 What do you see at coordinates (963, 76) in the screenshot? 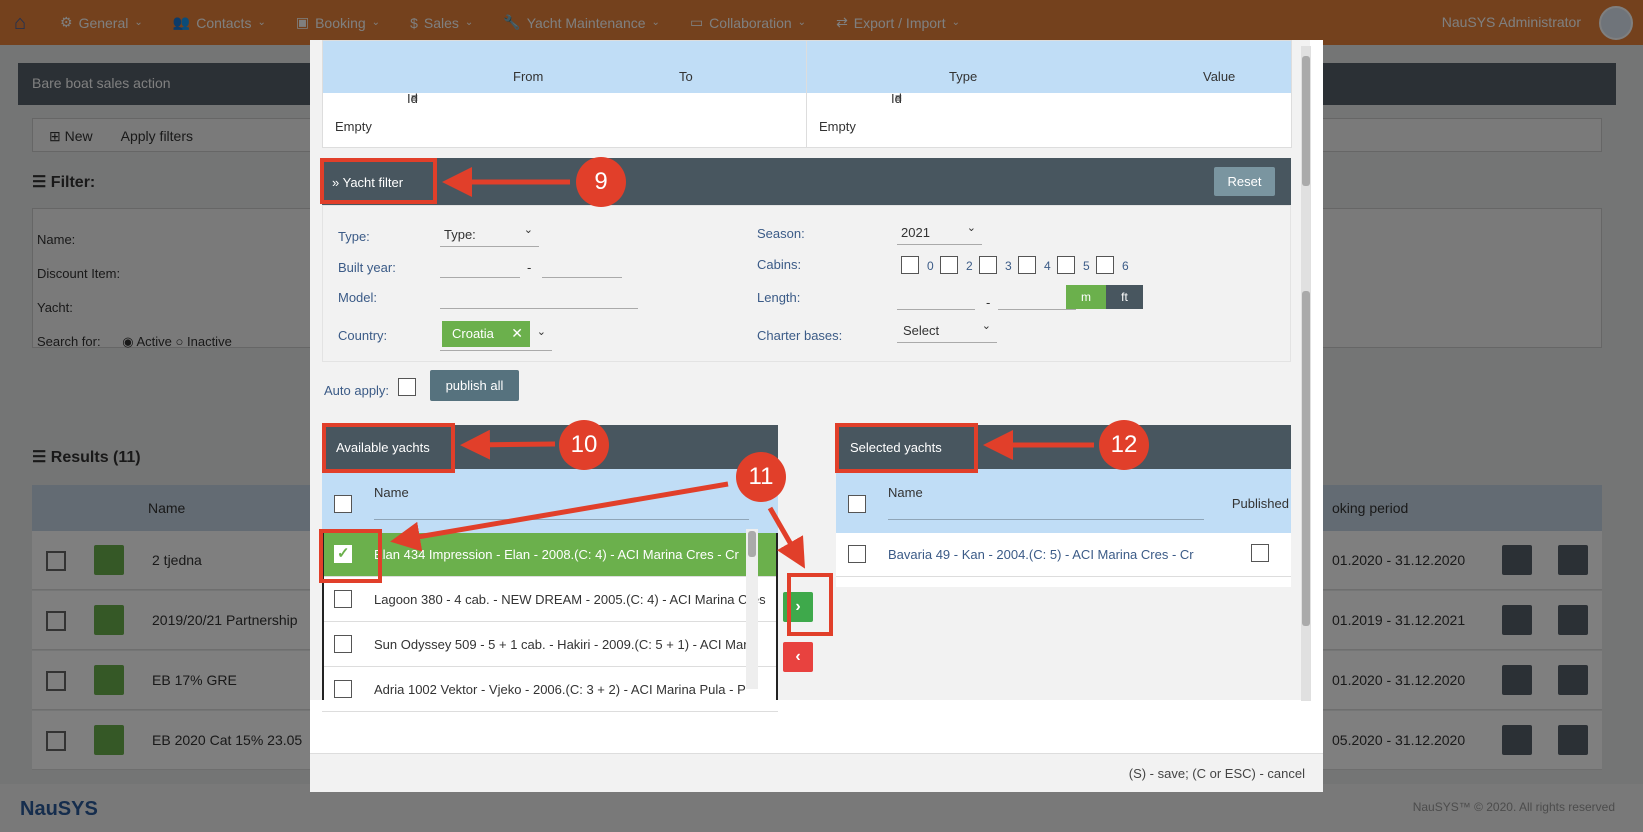
I see `col-type: Type` at bounding box center [963, 76].